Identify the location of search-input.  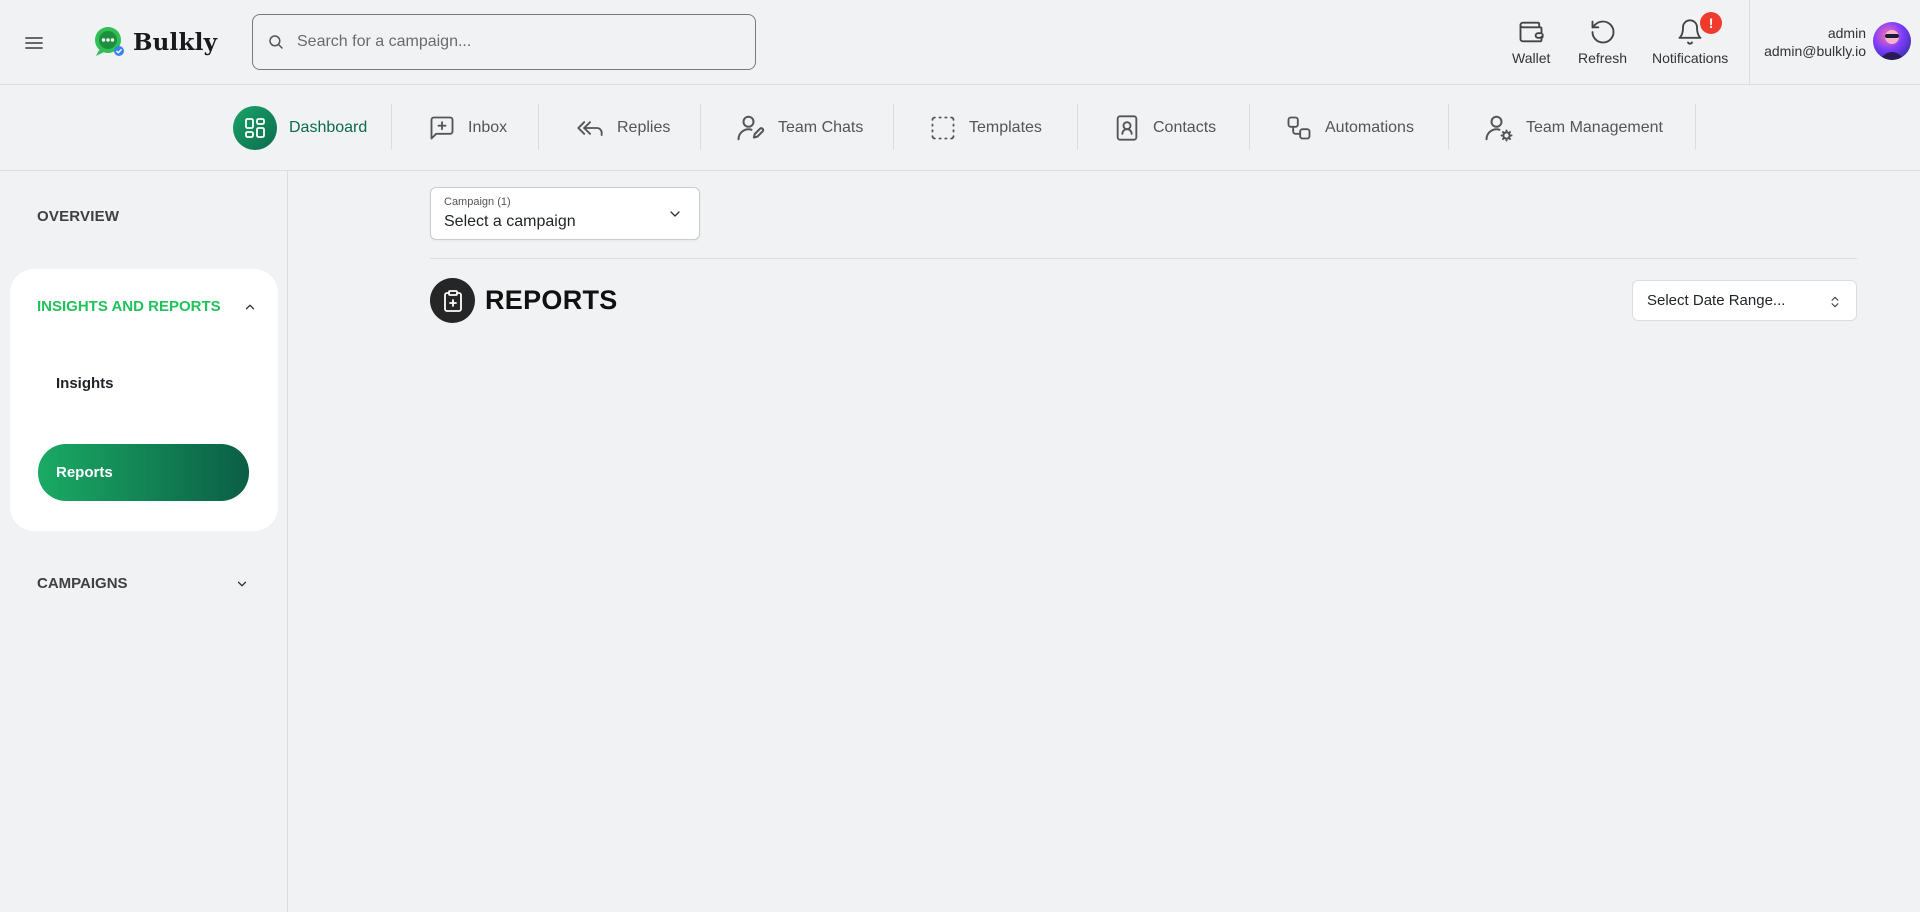
(517, 42).